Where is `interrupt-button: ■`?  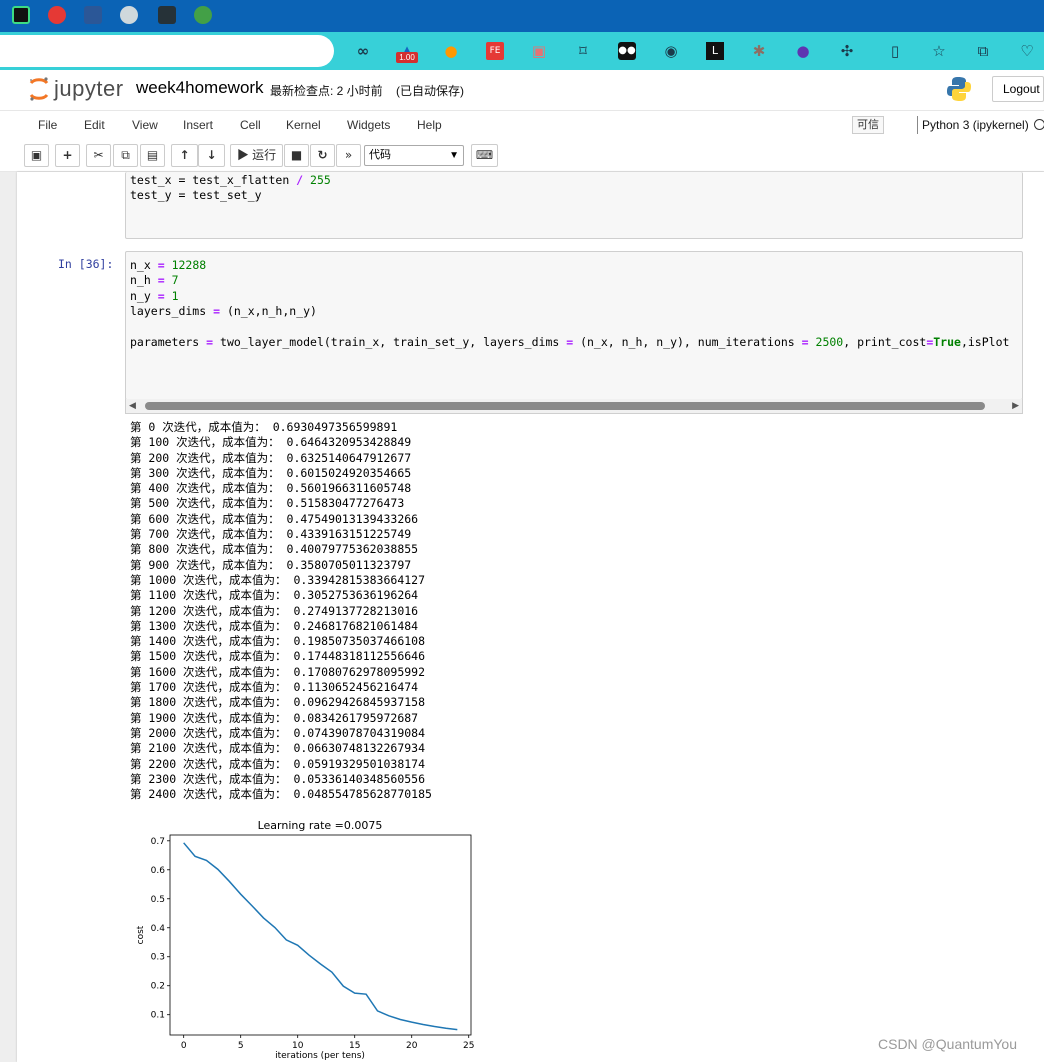 interrupt-button: ■ is located at coordinates (296, 155).